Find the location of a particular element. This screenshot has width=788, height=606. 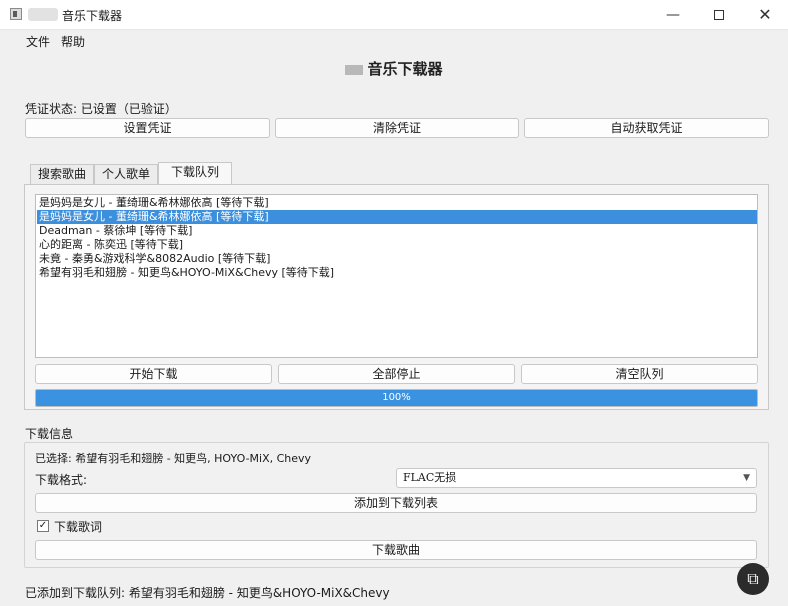

chevron-down-icon: ▼ is located at coordinates (746, 478).